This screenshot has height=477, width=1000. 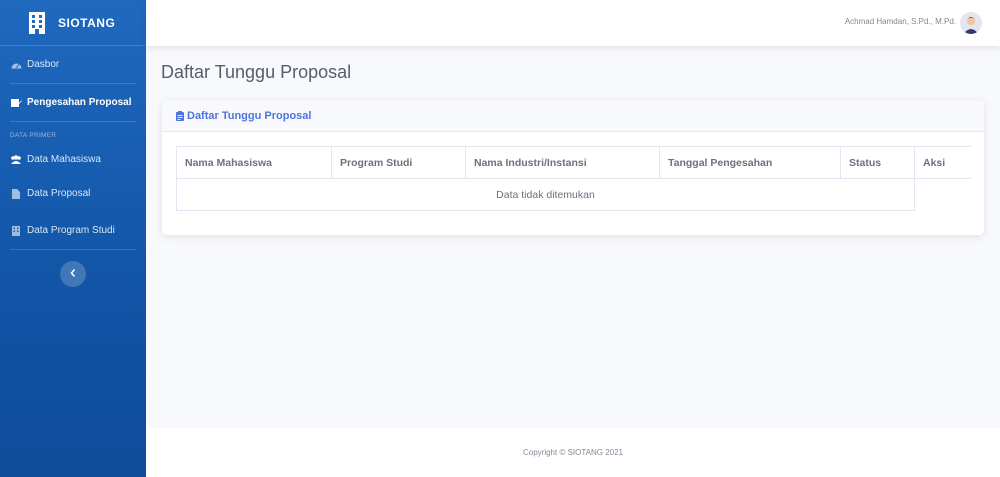 I want to click on sidebar-item-data-program-studi: Data Program Studi, so click(x=73, y=230).